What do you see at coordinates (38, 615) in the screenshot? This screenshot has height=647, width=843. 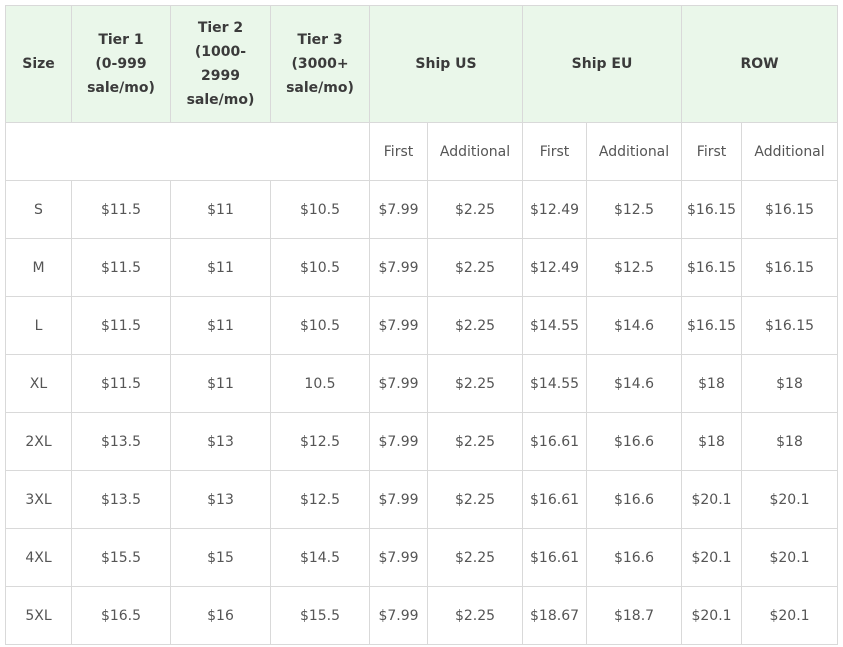 I see `cell-size: 5XL` at bounding box center [38, 615].